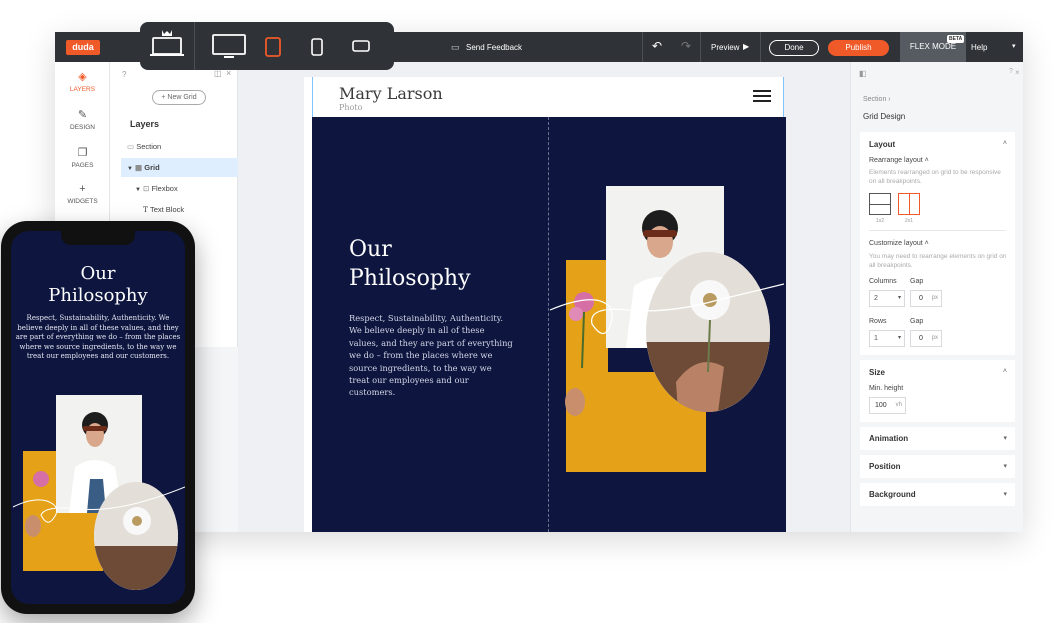  What do you see at coordinates (146, 209) in the screenshot?
I see `text-icon: T` at bounding box center [146, 209].